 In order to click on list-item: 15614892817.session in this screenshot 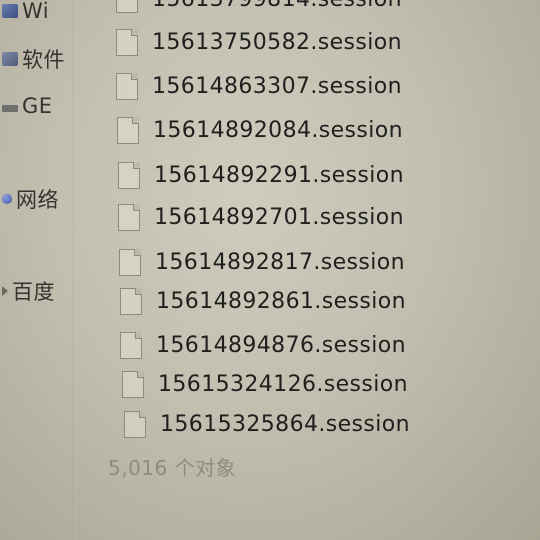, I will do `click(262, 262)`.